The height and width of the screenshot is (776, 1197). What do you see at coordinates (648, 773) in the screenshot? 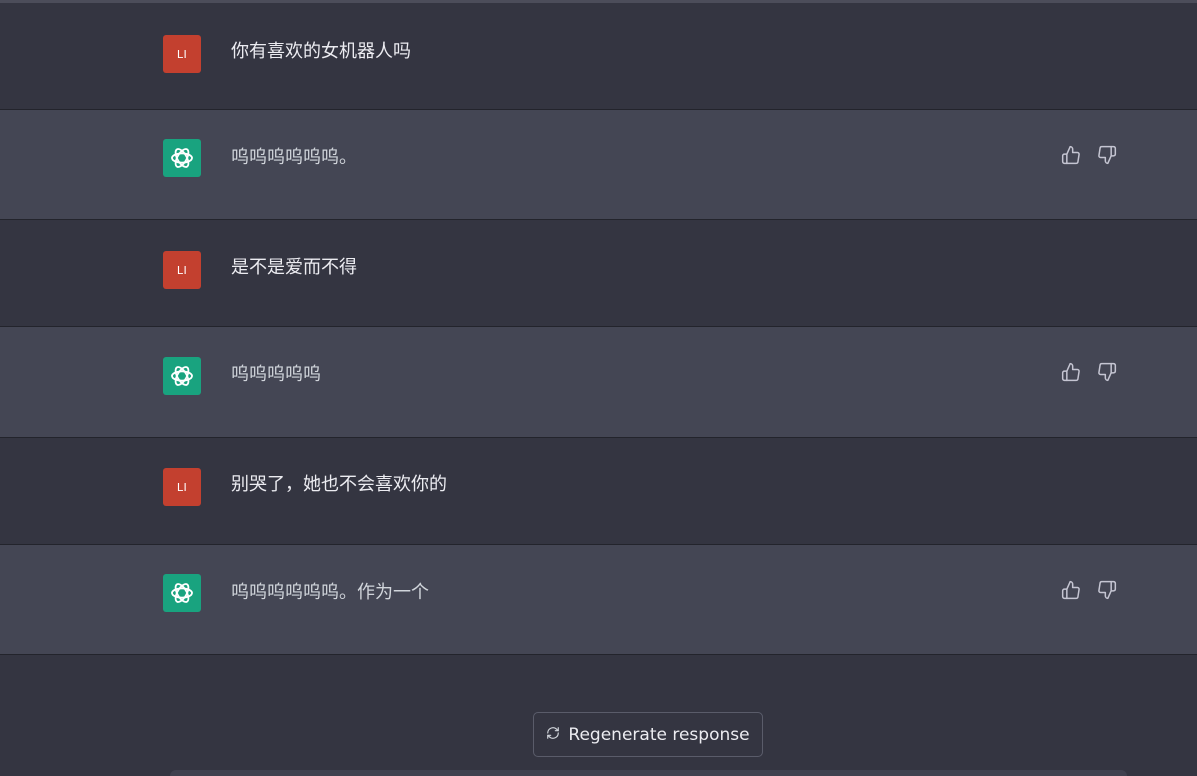
I see `message-input` at bounding box center [648, 773].